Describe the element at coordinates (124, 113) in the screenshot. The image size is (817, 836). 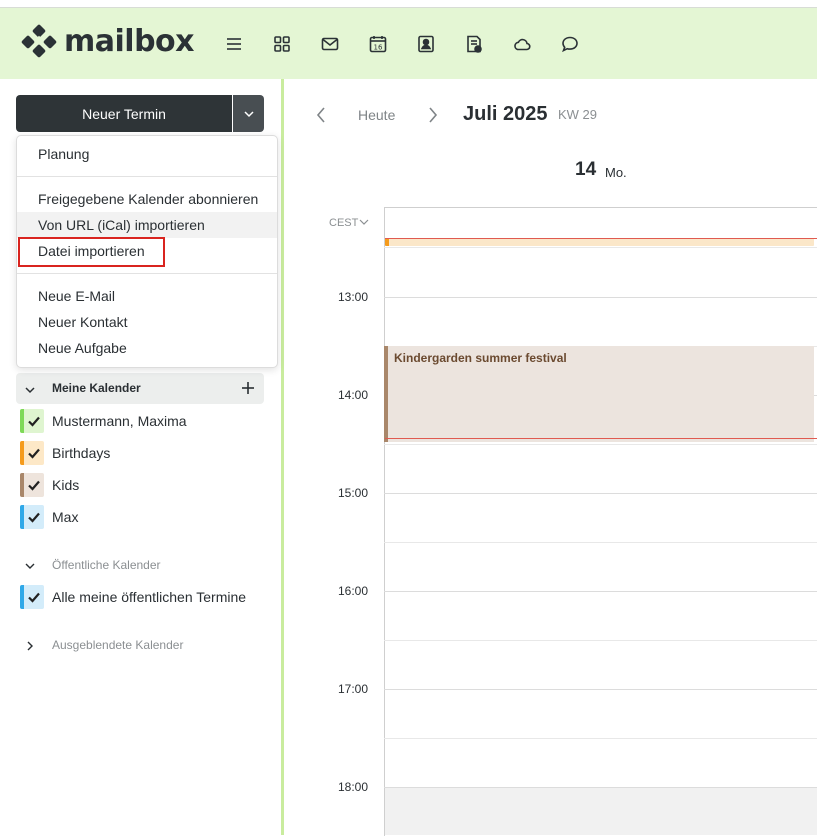
I see `new-event-button: Neuer Termin` at that location.